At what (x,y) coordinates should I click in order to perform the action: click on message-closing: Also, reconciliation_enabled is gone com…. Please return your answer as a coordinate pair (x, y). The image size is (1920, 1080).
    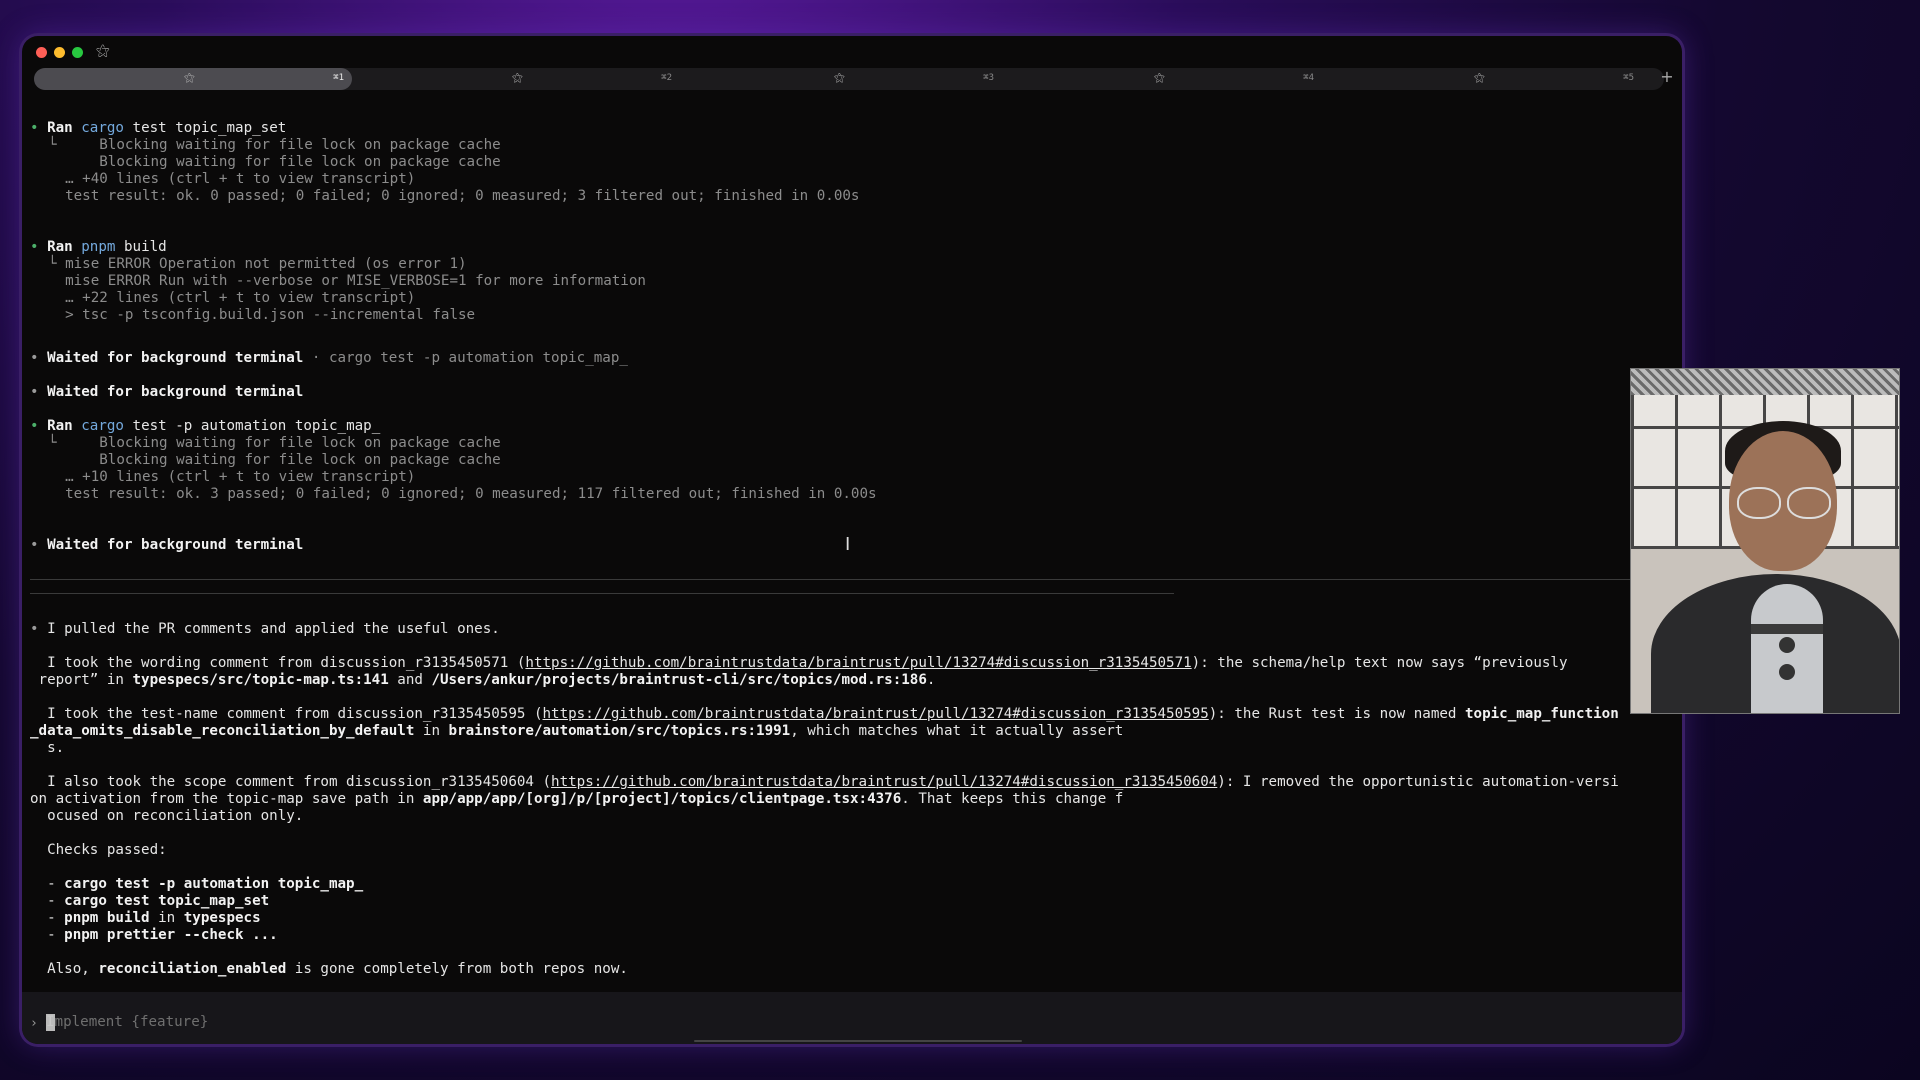
    Looking at the image, I should click on (329, 969).